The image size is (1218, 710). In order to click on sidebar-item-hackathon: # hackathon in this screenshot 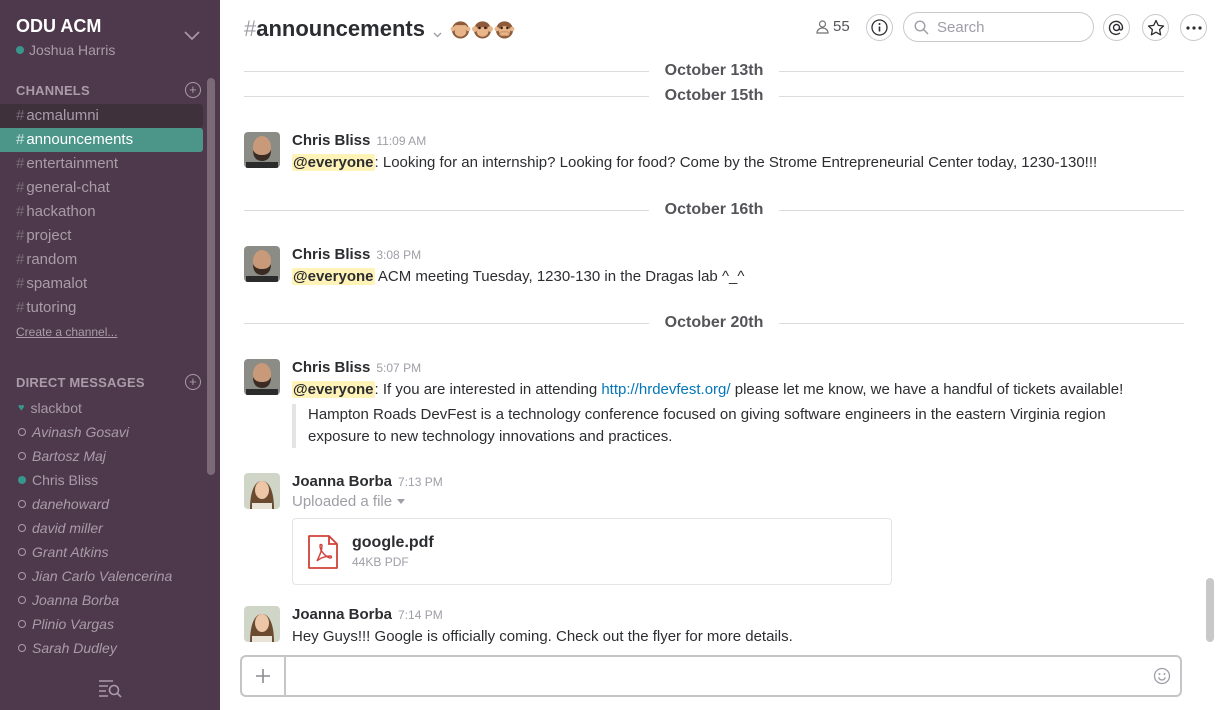, I will do `click(101, 212)`.